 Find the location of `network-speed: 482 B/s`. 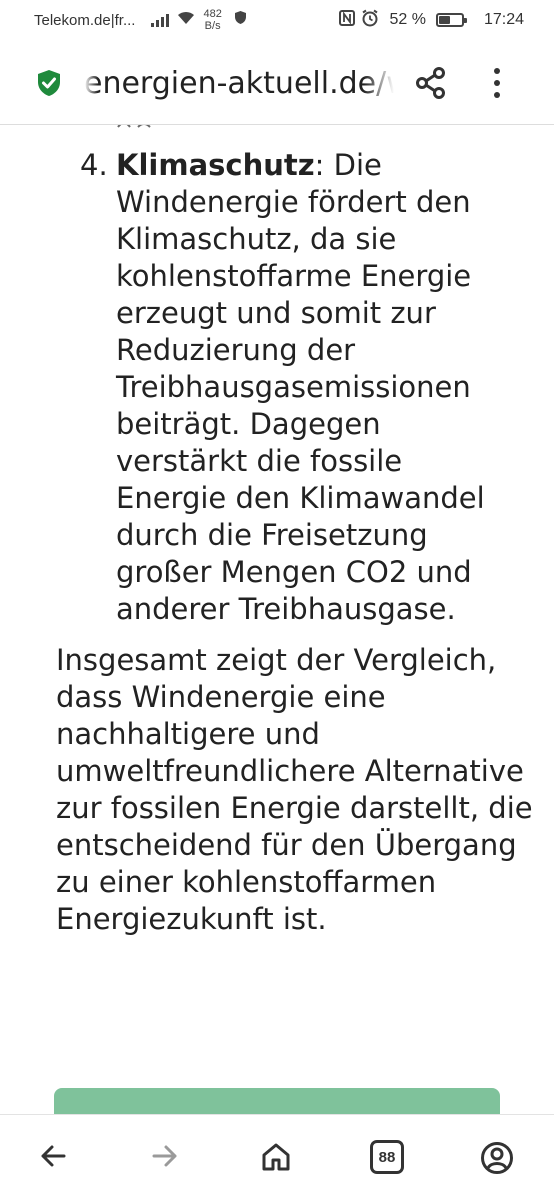

network-speed: 482 B/s is located at coordinates (212, 20).